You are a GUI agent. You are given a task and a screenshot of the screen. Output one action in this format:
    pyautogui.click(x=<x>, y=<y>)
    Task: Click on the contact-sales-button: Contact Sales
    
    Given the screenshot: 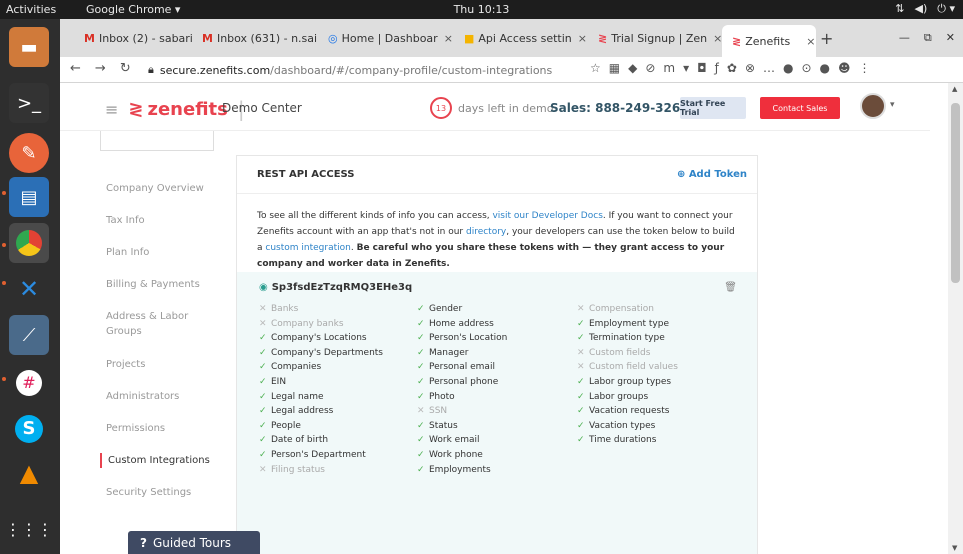 What is the action you would take?
    pyautogui.click(x=800, y=108)
    